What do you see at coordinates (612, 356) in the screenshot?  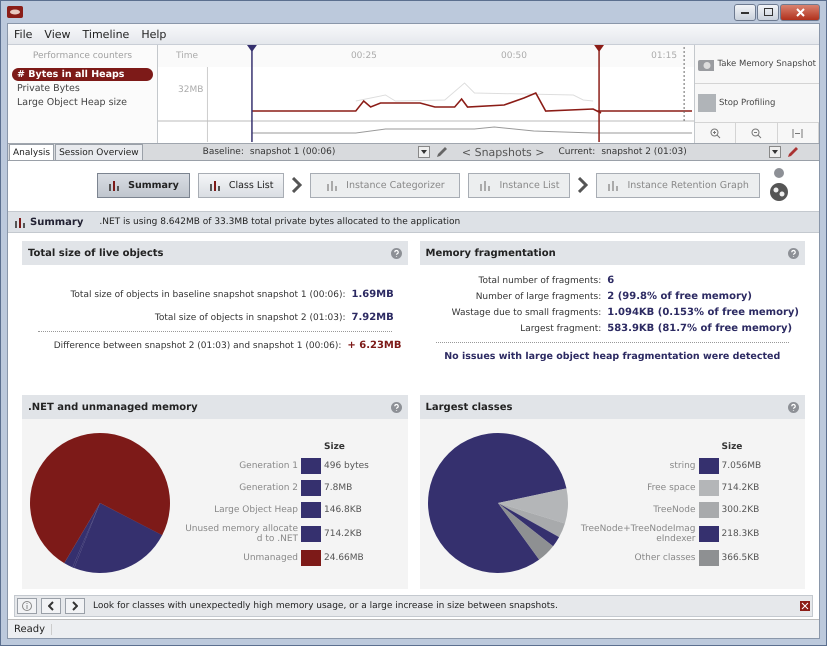 I see `status-message: No issues with large object heap fragmentation were detected` at bounding box center [612, 356].